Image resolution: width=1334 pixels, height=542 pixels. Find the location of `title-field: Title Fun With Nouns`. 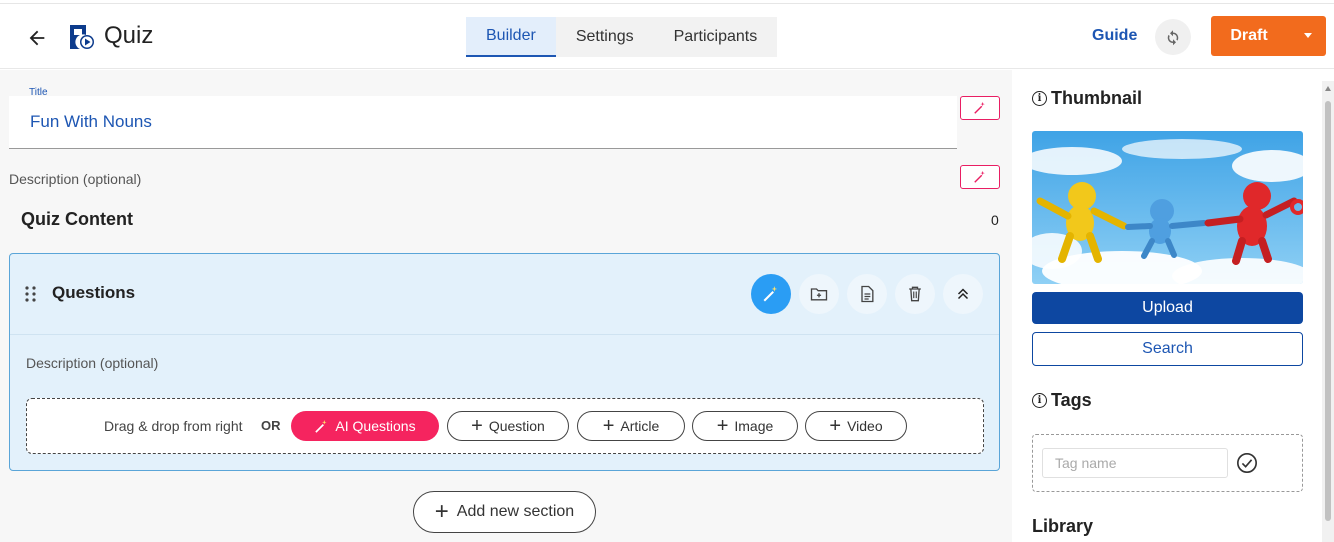

title-field: Title Fun With Nouns is located at coordinates (483, 118).